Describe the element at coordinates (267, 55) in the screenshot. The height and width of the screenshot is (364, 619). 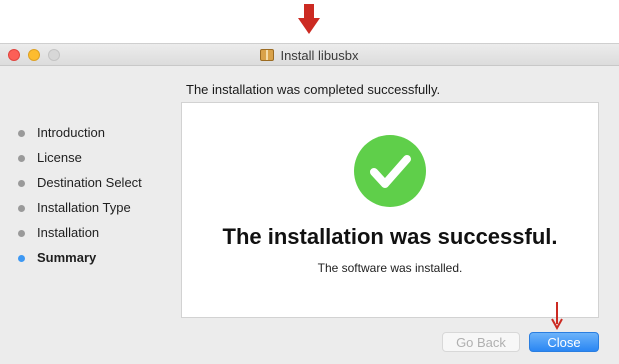
I see `package-icon` at that location.